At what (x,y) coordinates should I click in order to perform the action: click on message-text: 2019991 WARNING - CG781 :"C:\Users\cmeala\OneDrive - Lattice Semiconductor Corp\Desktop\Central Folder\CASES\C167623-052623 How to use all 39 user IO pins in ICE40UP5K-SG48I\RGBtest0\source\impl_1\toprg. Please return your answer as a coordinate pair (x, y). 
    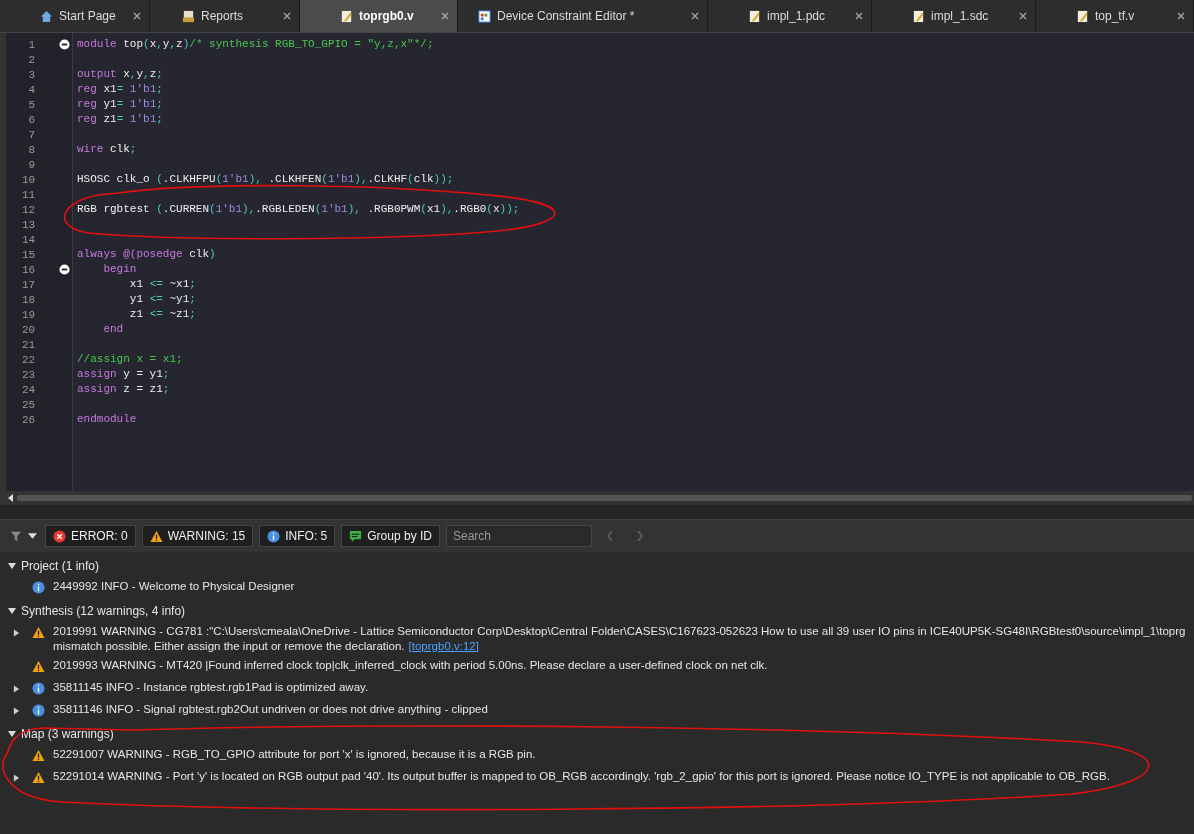
    Looking at the image, I should click on (619, 631).